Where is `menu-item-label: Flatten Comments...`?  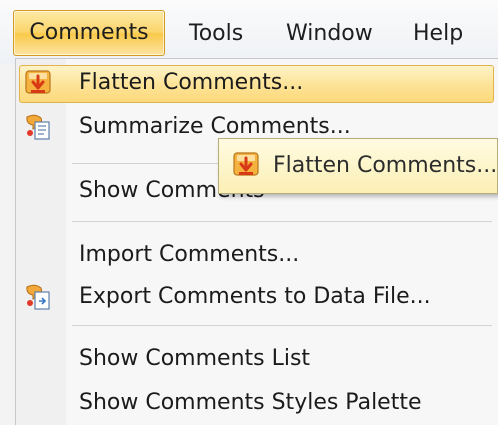 menu-item-label: Flatten Comments... is located at coordinates (191, 82).